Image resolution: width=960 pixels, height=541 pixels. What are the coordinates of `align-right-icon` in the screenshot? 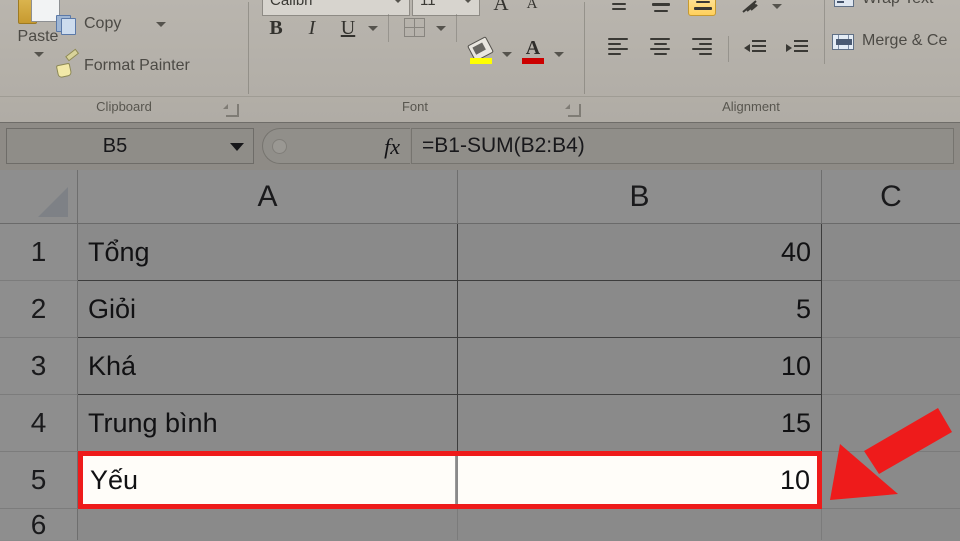 It's located at (703, 47).